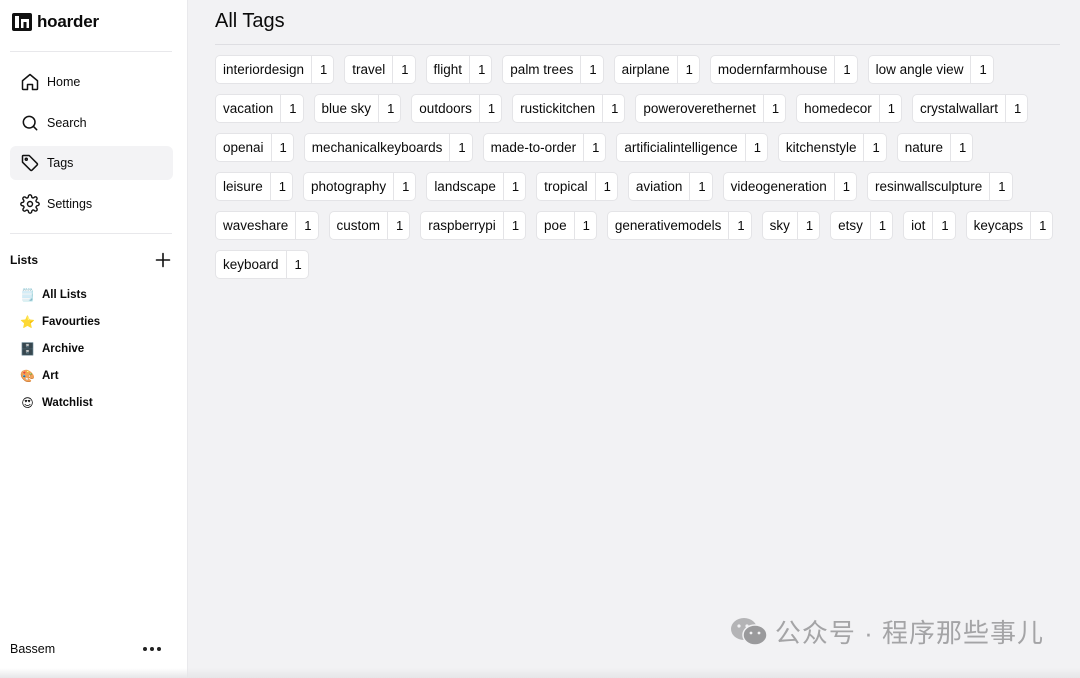  I want to click on tag-icon, so click(30, 163).